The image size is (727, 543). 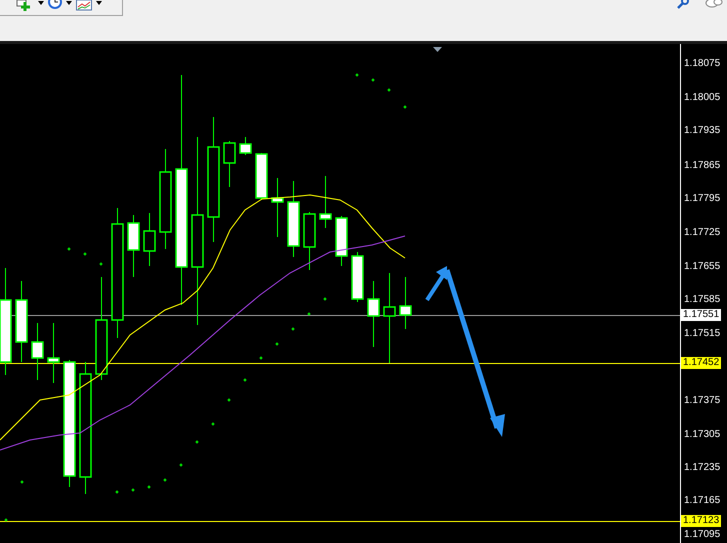 What do you see at coordinates (437, 49) in the screenshot?
I see `shift-marker-icon` at bounding box center [437, 49].